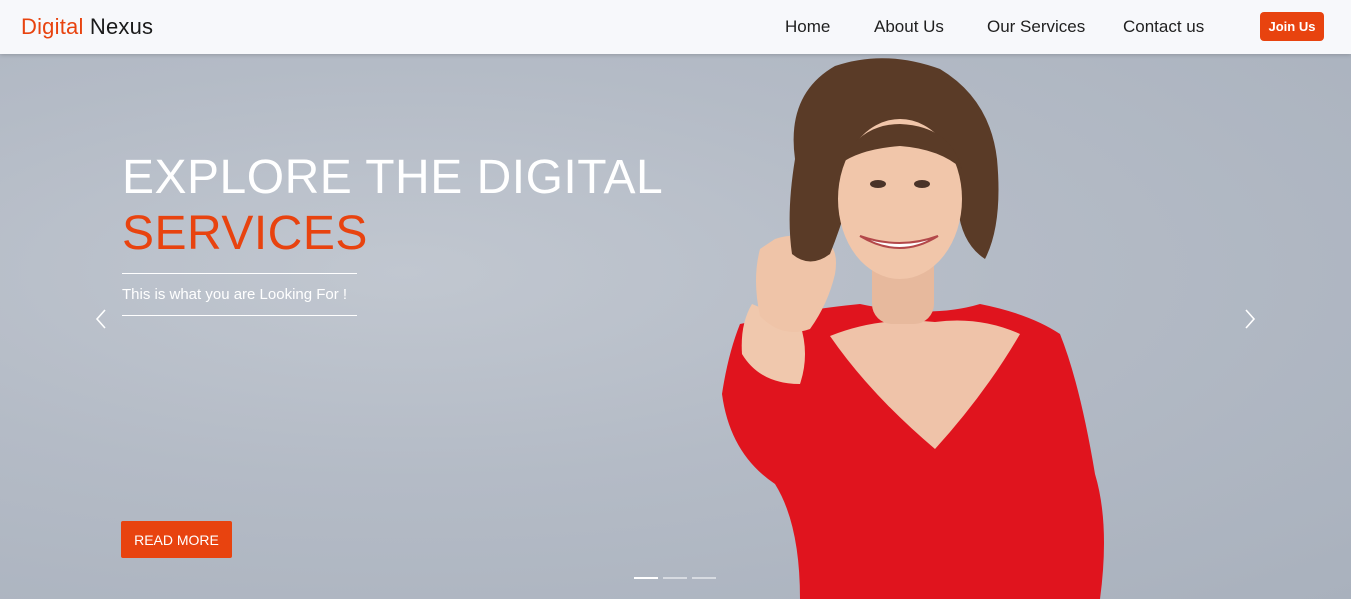 The image size is (1351, 599). I want to click on join-us-button: Join Us, so click(1292, 26).